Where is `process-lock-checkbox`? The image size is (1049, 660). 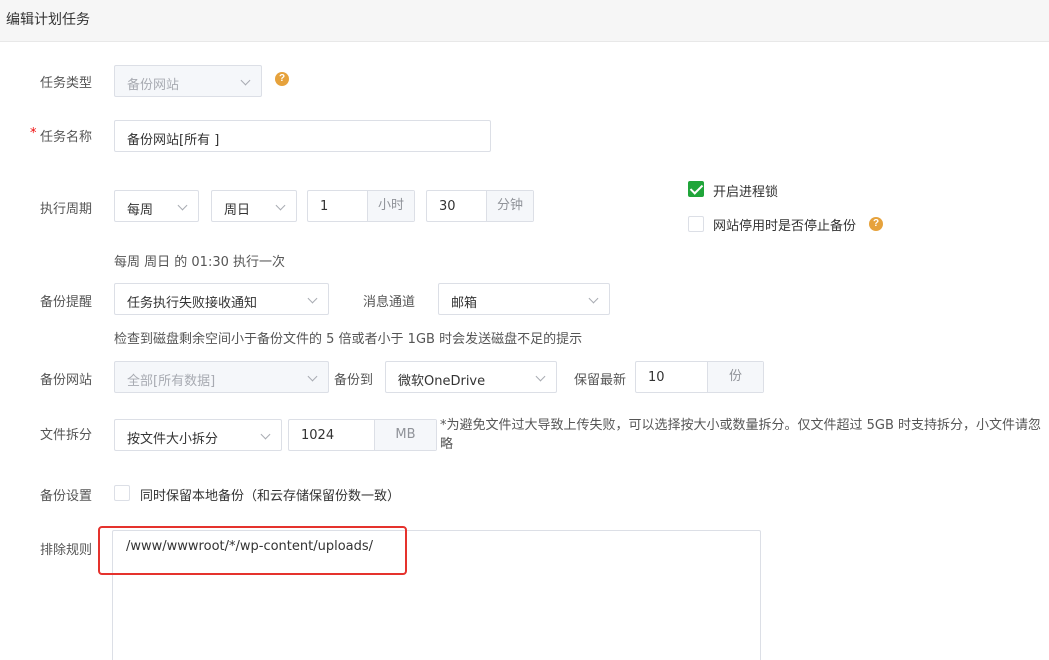
process-lock-checkbox is located at coordinates (696, 189).